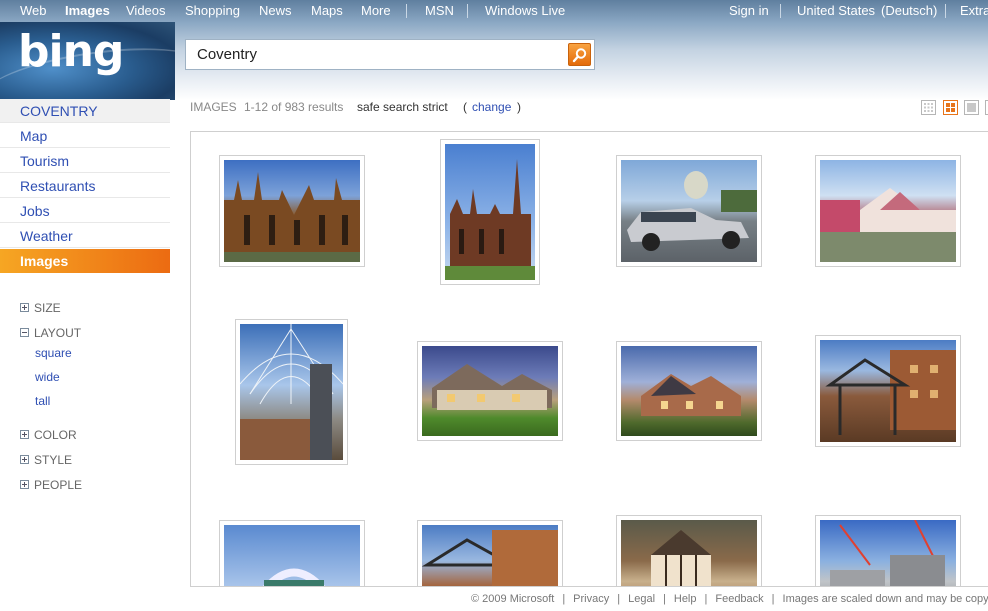 This screenshot has width=988, height=611. Describe the element at coordinates (58, 485) in the screenshot. I see `filter-people-label: PEOPLE` at that location.